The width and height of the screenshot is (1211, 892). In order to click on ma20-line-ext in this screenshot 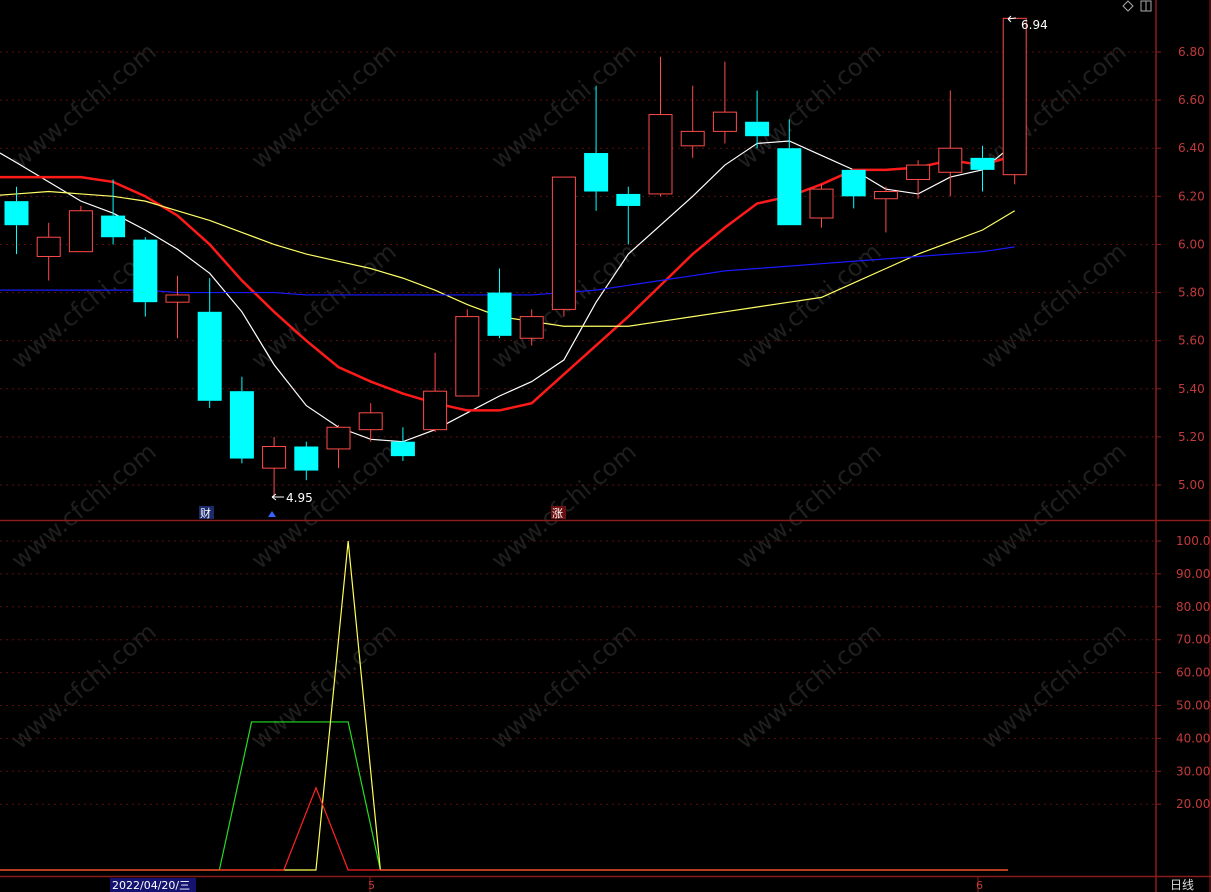, I will do `click(8, 194)`.